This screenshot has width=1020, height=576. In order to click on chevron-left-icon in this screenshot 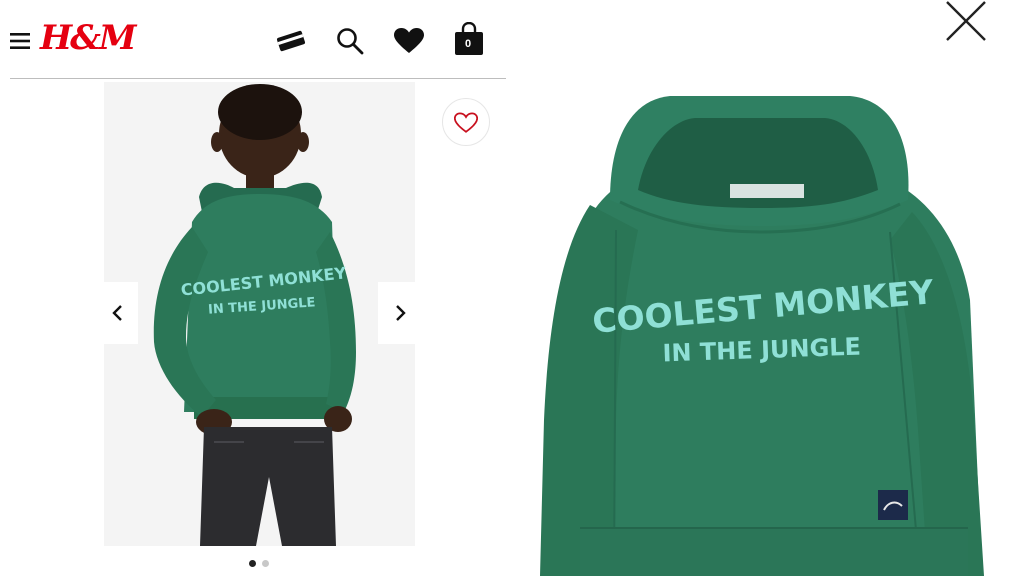, I will do `click(117, 313)`.